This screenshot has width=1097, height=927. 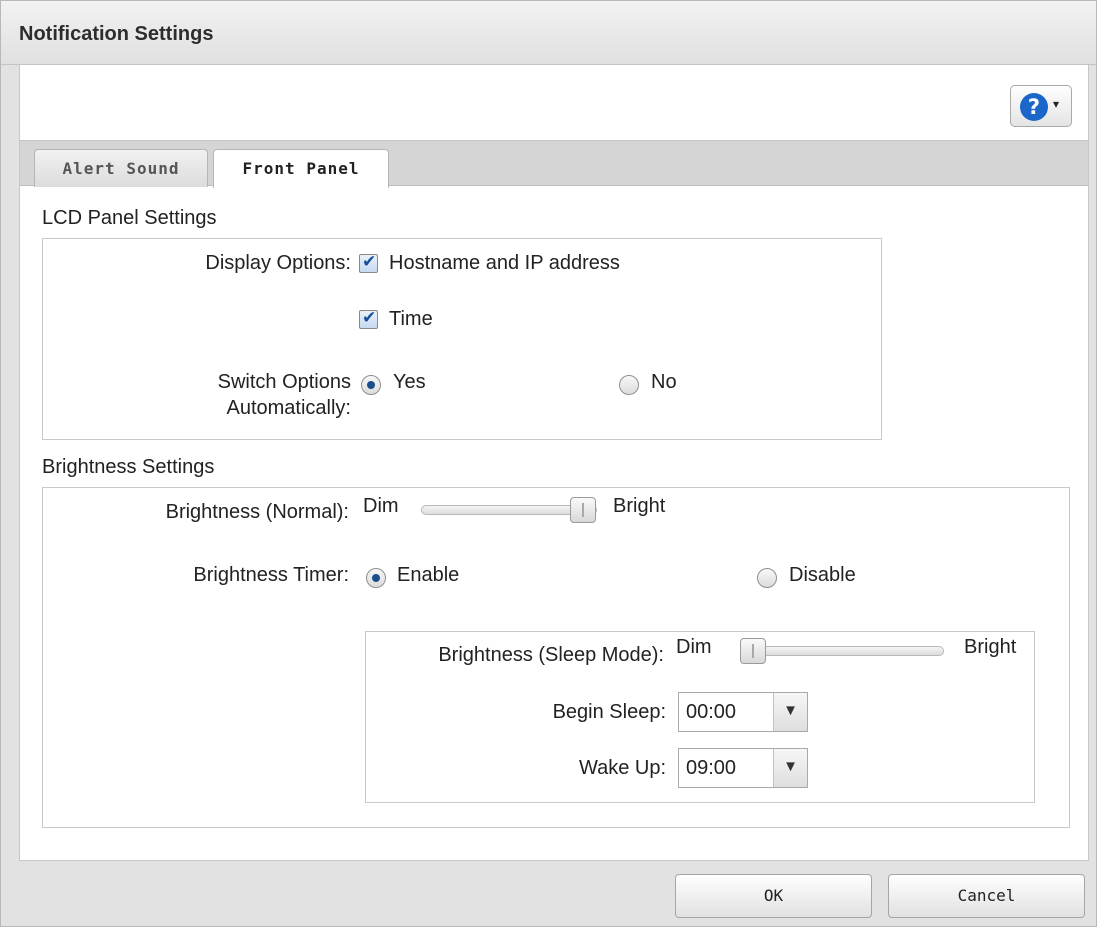 What do you see at coordinates (504, 263) in the screenshot?
I see `hostname-checkbox-label: Hostname and IP address` at bounding box center [504, 263].